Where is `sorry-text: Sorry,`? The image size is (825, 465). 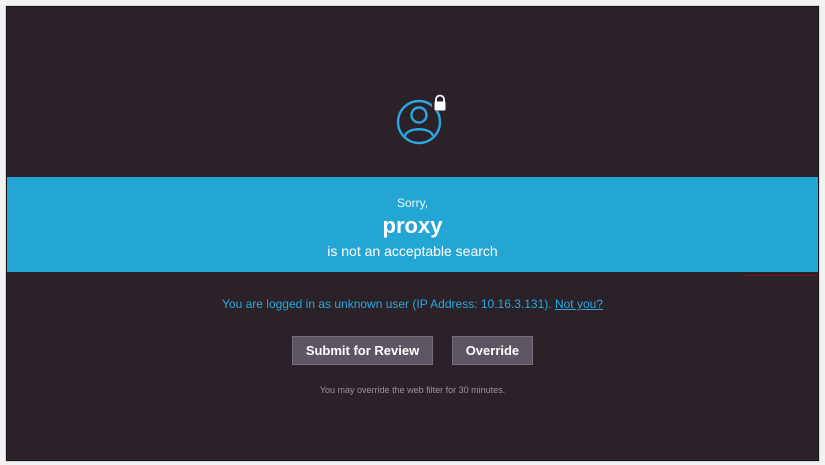 sorry-text: Sorry, is located at coordinates (412, 203).